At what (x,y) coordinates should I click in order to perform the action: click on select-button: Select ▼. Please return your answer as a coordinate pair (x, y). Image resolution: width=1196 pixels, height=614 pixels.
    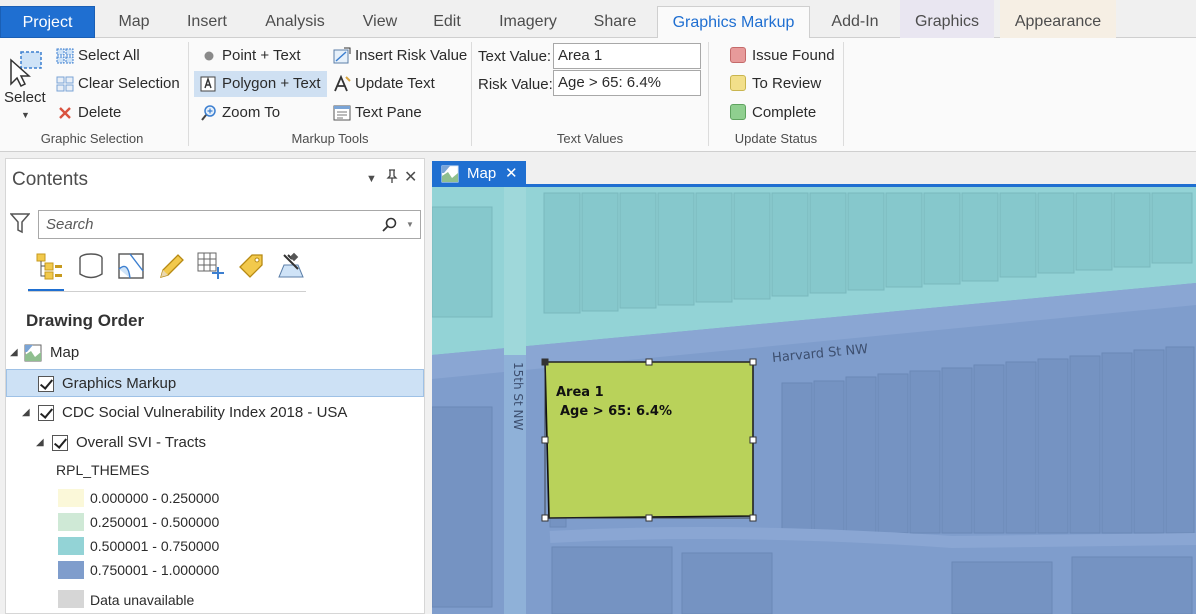
    Looking at the image, I should click on (25, 84).